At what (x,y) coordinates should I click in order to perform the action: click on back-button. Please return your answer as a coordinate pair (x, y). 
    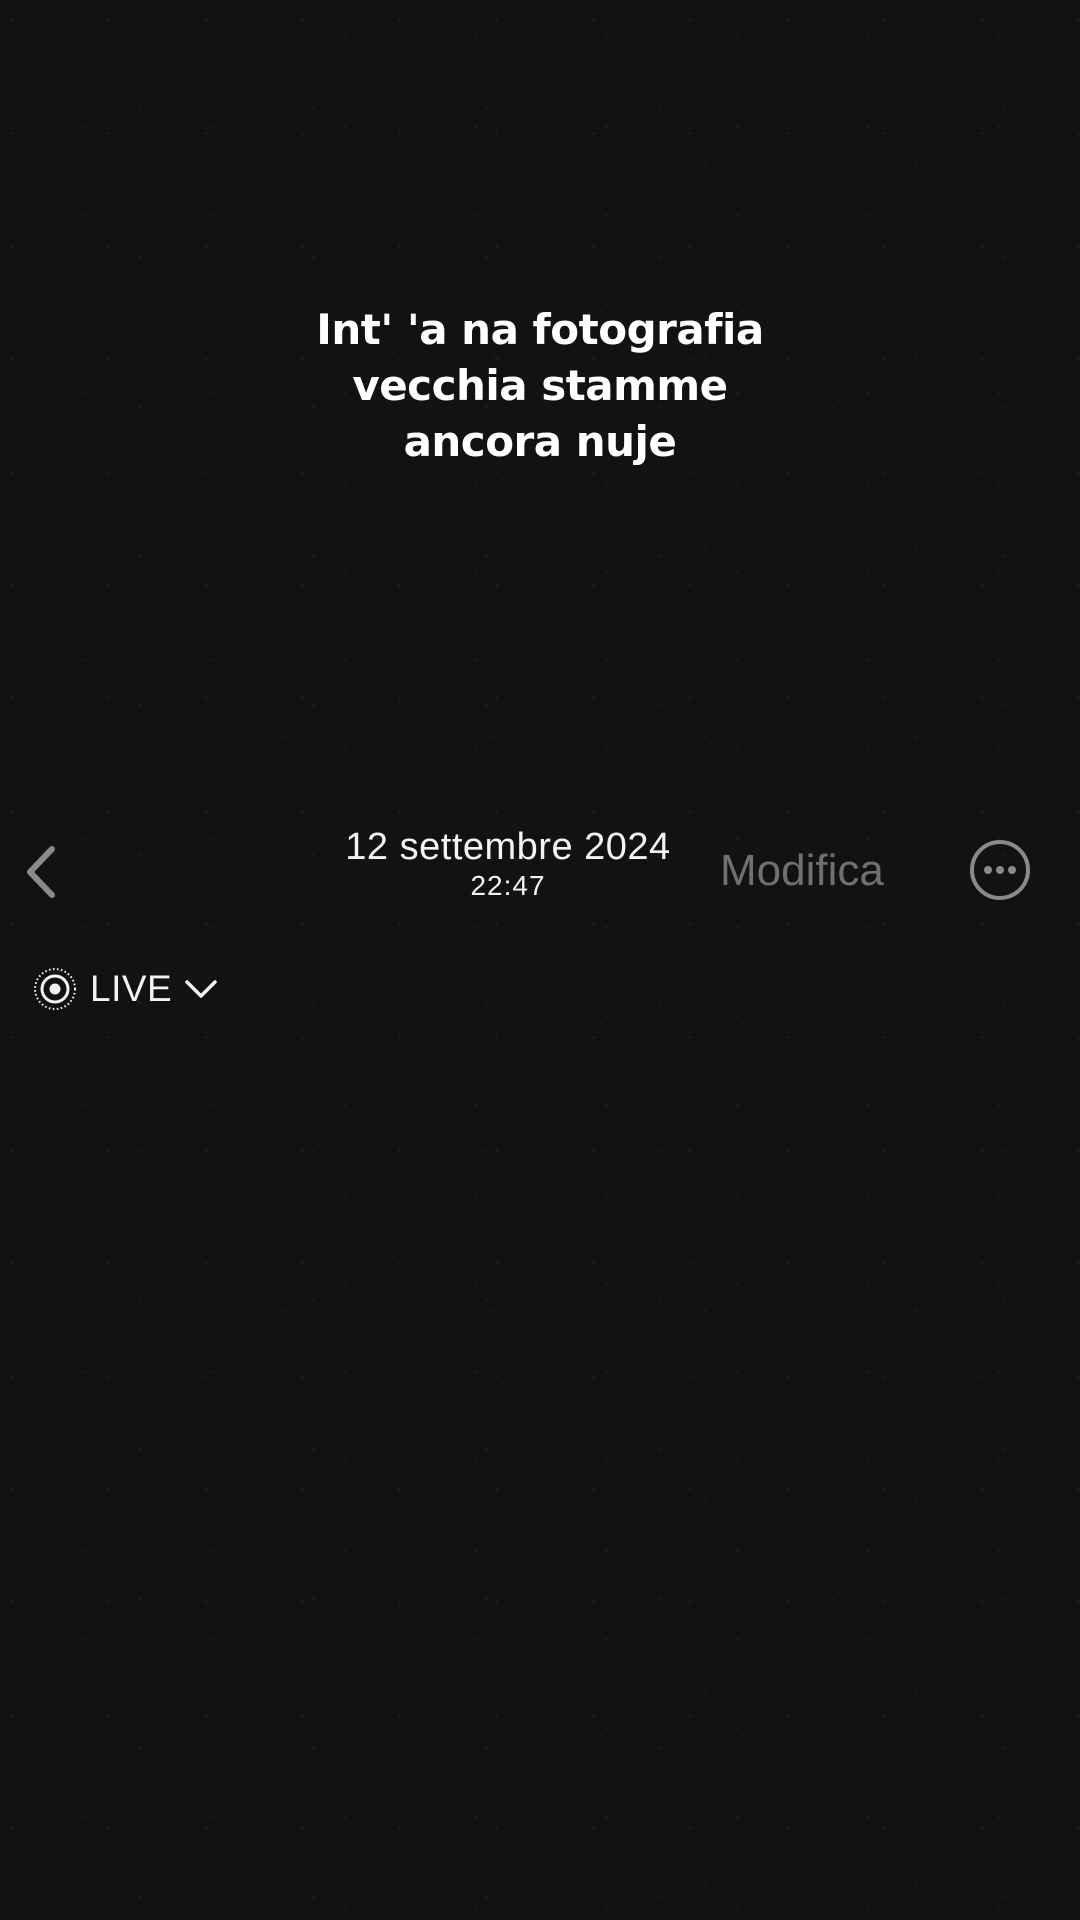
    Looking at the image, I should click on (42, 872).